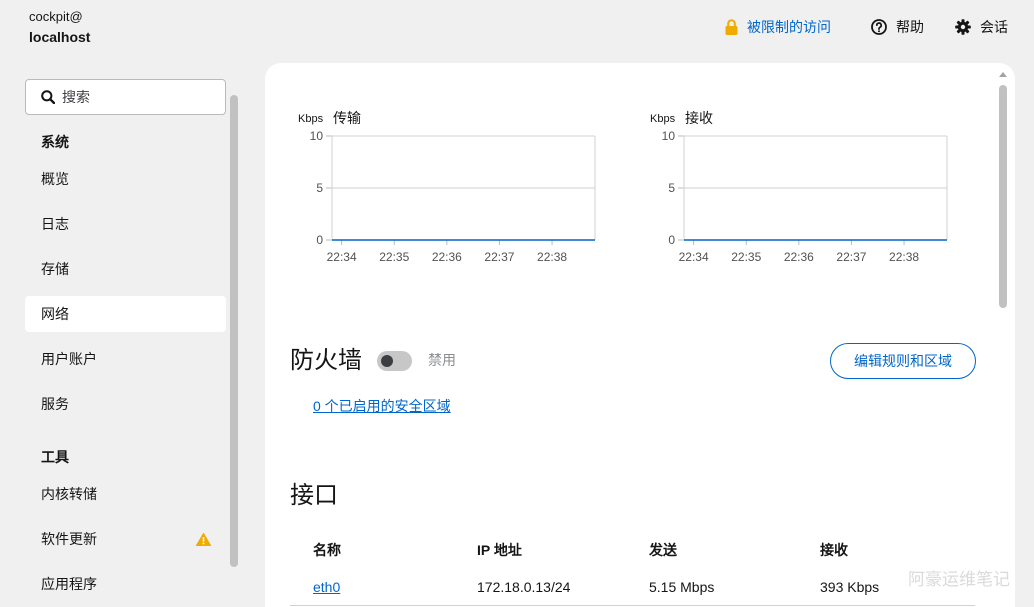 The width and height of the screenshot is (1034, 607). What do you see at coordinates (903, 361) in the screenshot?
I see `edit-rules-and-zones-button: 编辑规则和区域` at bounding box center [903, 361].